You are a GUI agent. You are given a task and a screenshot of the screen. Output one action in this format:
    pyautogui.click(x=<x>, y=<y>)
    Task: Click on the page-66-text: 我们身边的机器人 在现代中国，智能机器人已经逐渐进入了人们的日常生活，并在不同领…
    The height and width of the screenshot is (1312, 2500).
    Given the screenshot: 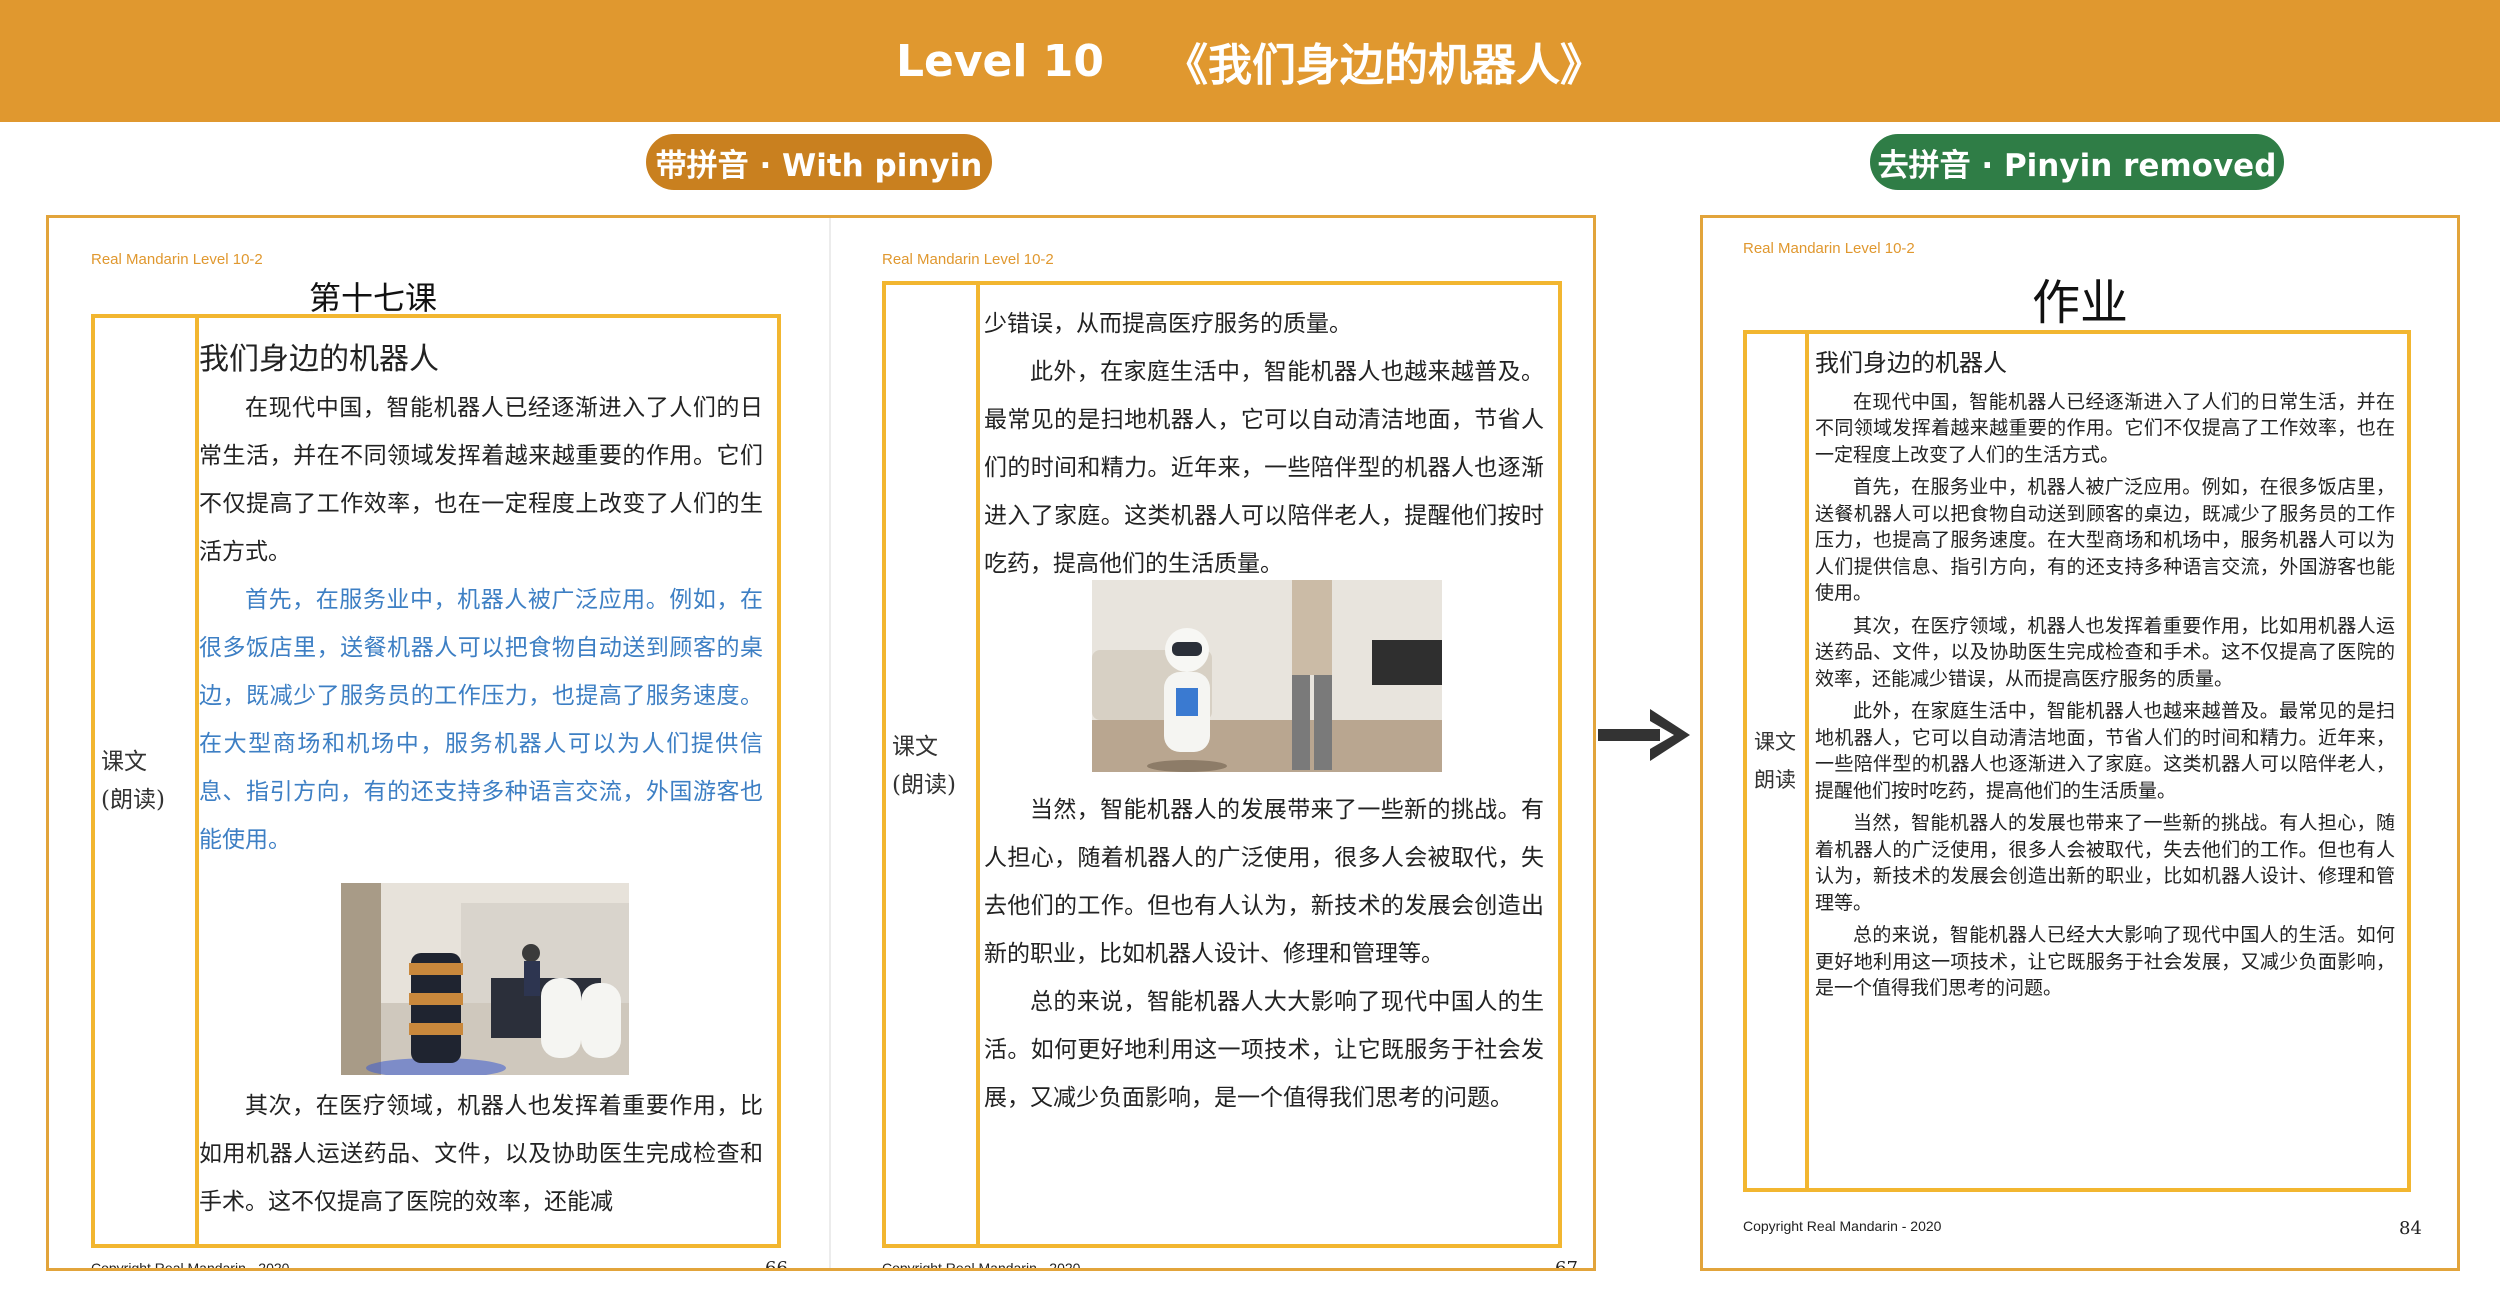 What is the action you would take?
    pyautogui.click(x=481, y=600)
    